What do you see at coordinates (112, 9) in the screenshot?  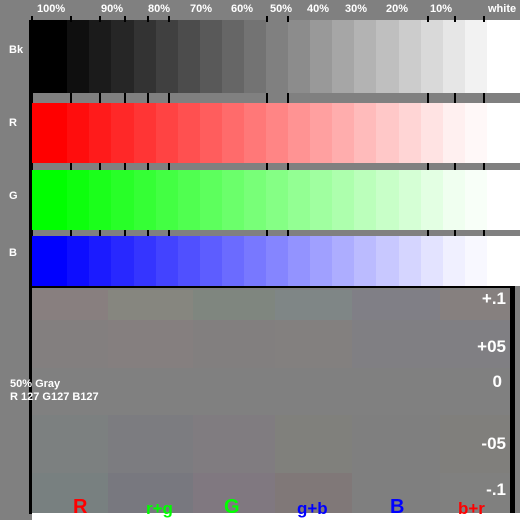 I see `density-label: 90%` at bounding box center [112, 9].